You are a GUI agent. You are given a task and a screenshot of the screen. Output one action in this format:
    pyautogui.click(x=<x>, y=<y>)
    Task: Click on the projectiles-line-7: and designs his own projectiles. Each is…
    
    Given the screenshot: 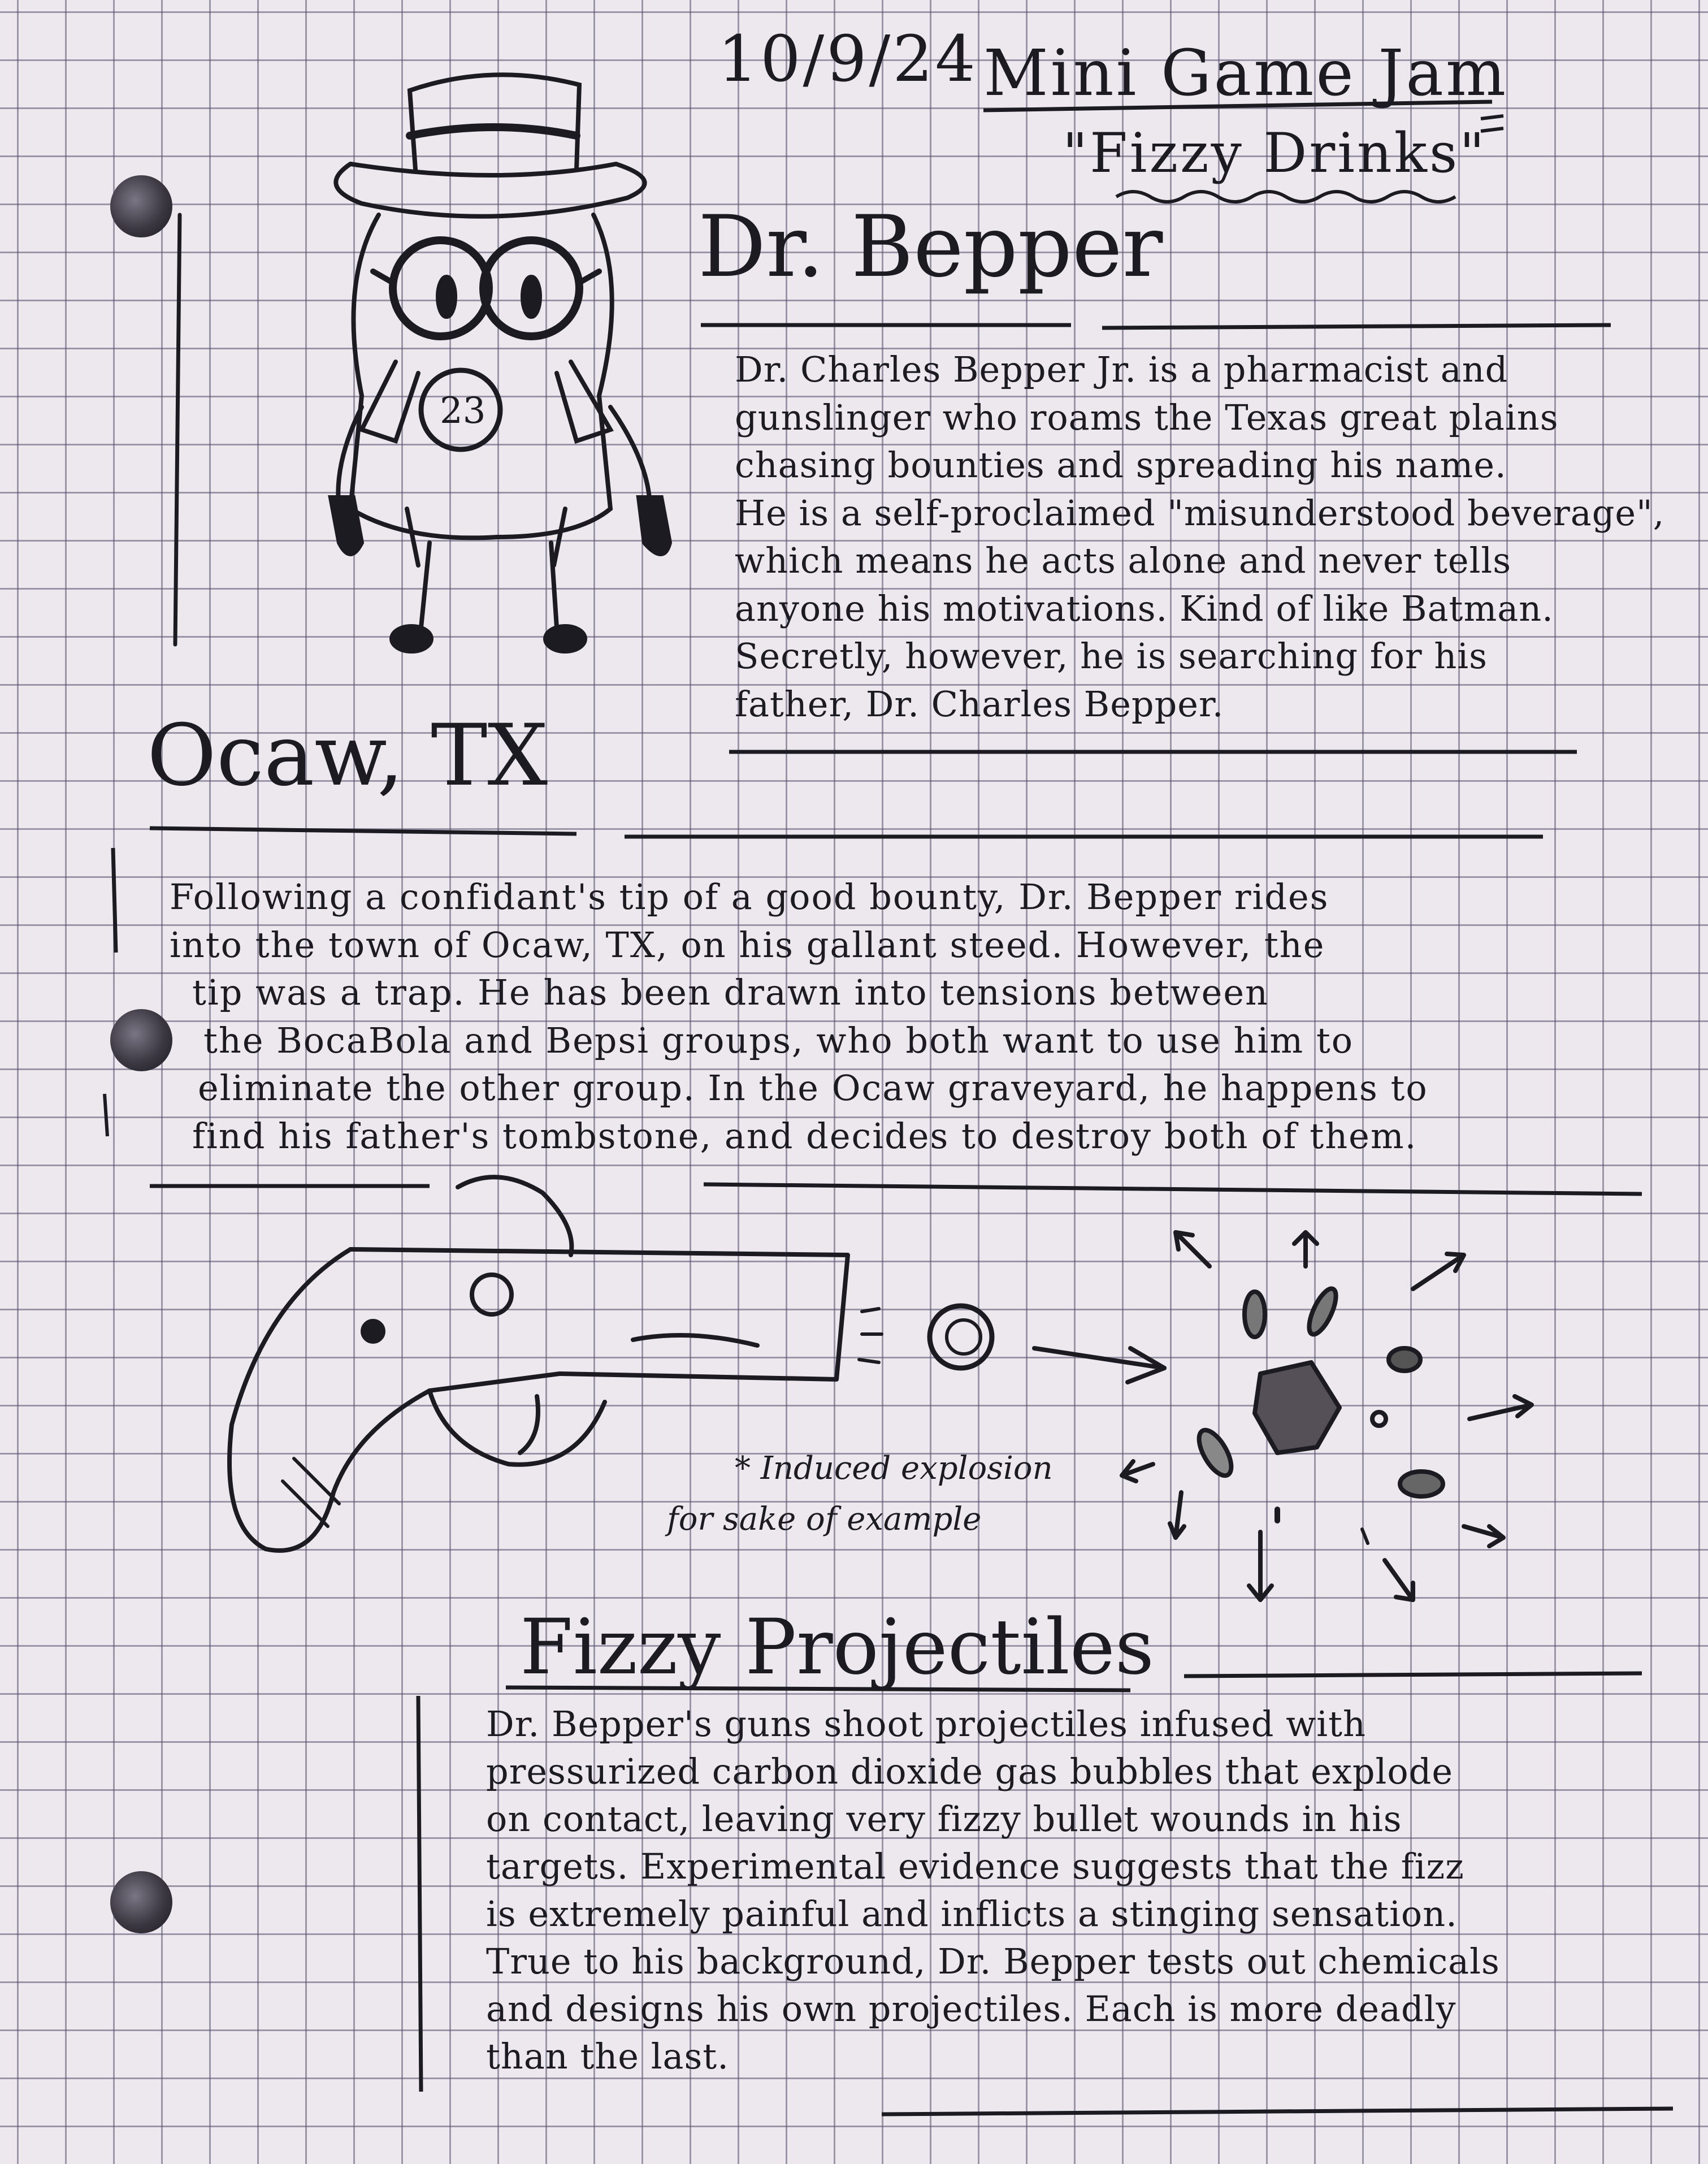 What is the action you would take?
    pyautogui.click(x=971, y=2008)
    